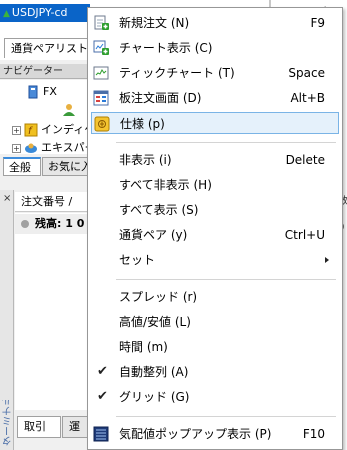 The image size is (347, 450). Describe the element at coordinates (50, 147) in the screenshot. I see `tree-node-experts: + エキスパート` at that location.